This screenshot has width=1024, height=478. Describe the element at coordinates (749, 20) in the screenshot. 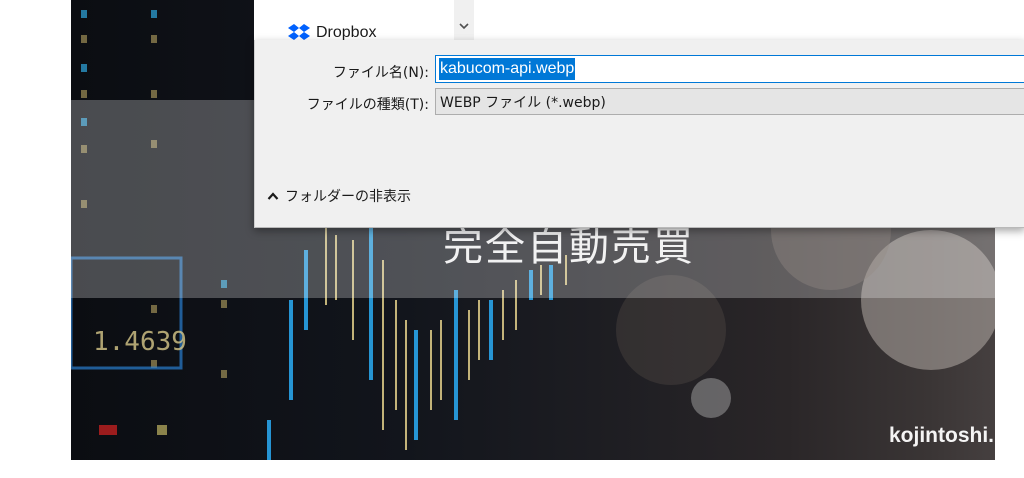

I see `file-list-view` at that location.